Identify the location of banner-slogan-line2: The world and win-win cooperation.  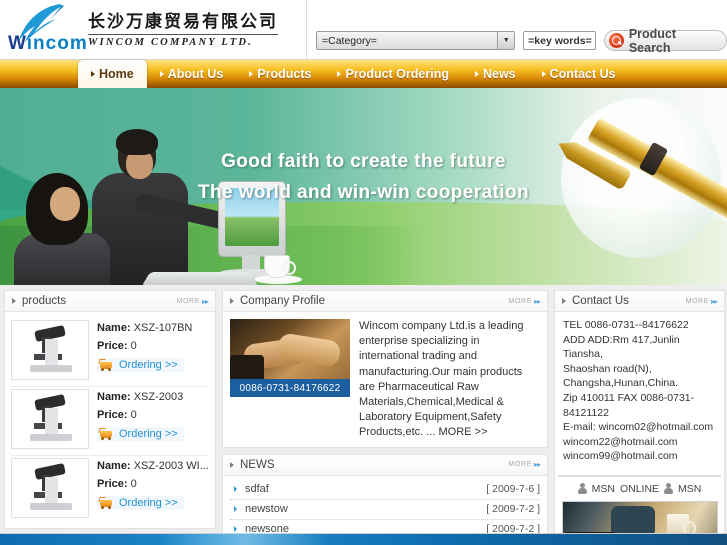
(363, 192).